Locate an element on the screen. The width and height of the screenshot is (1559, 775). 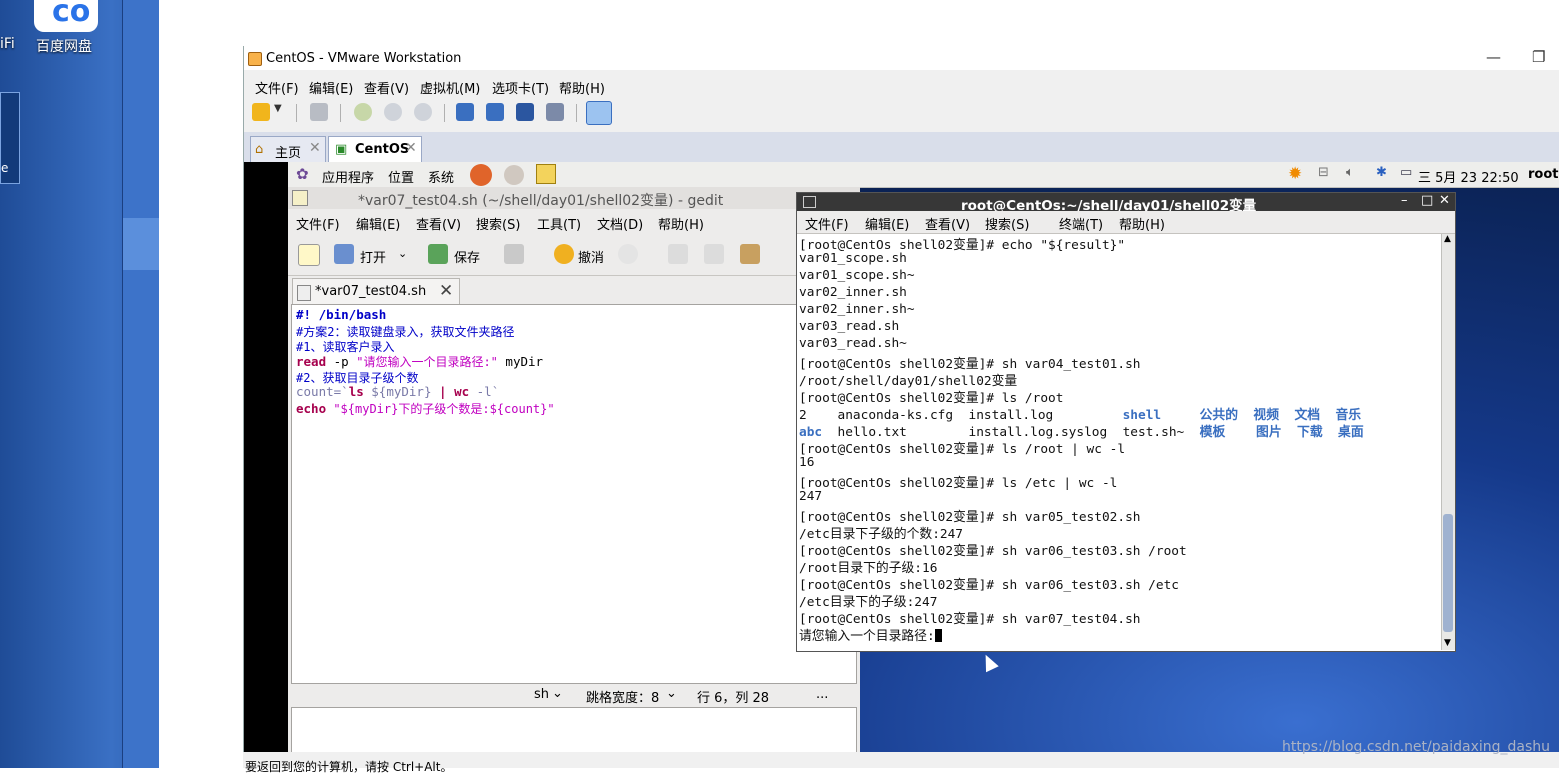
fullscreen-icon is located at coordinates (525, 112).